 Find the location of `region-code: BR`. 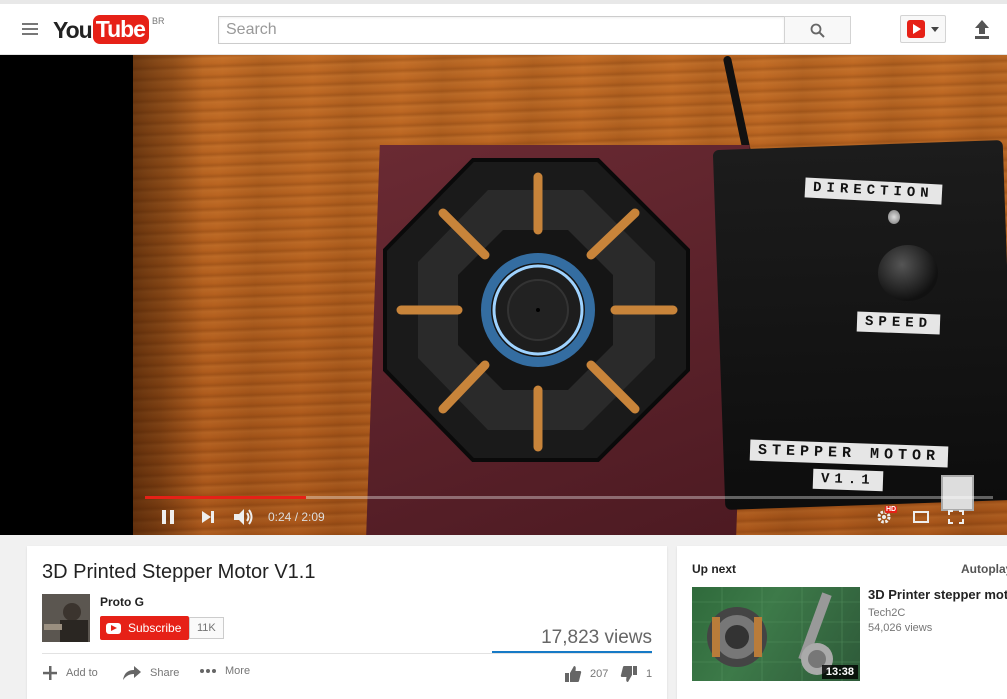

region-code: BR is located at coordinates (158, 21).